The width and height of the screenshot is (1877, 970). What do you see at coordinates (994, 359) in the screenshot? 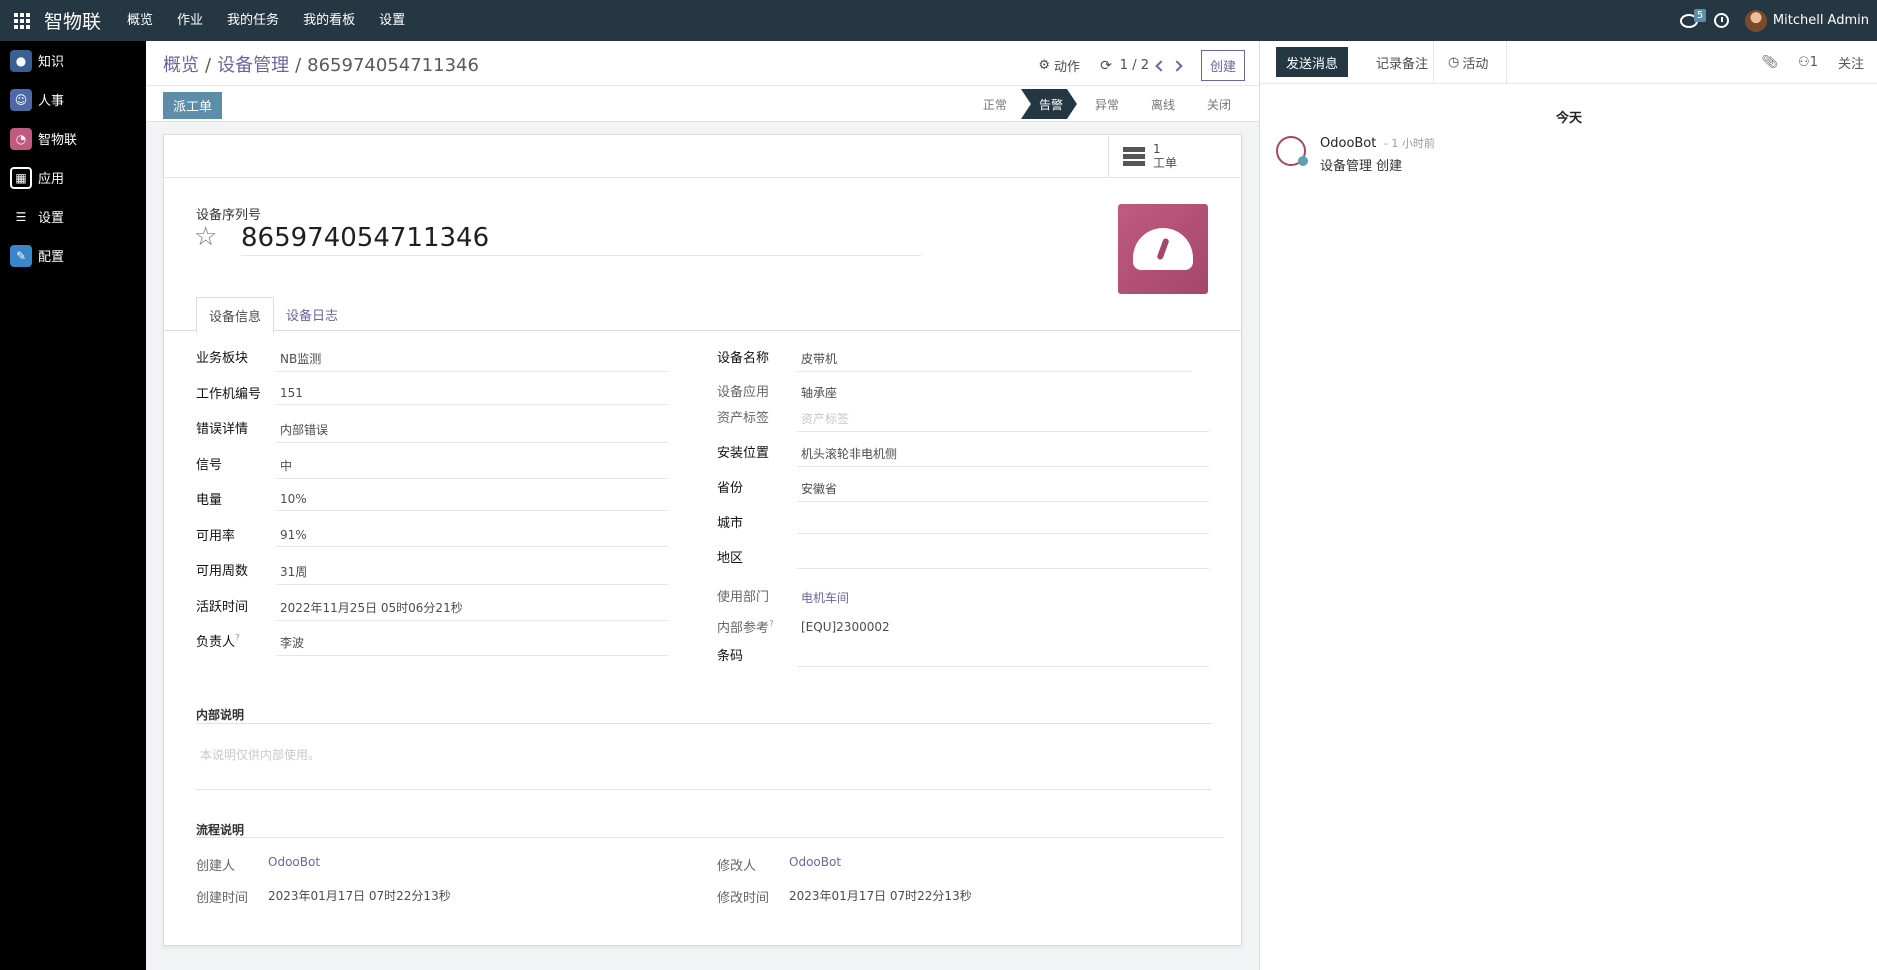
I see `device-name-value: 皮带机` at bounding box center [994, 359].